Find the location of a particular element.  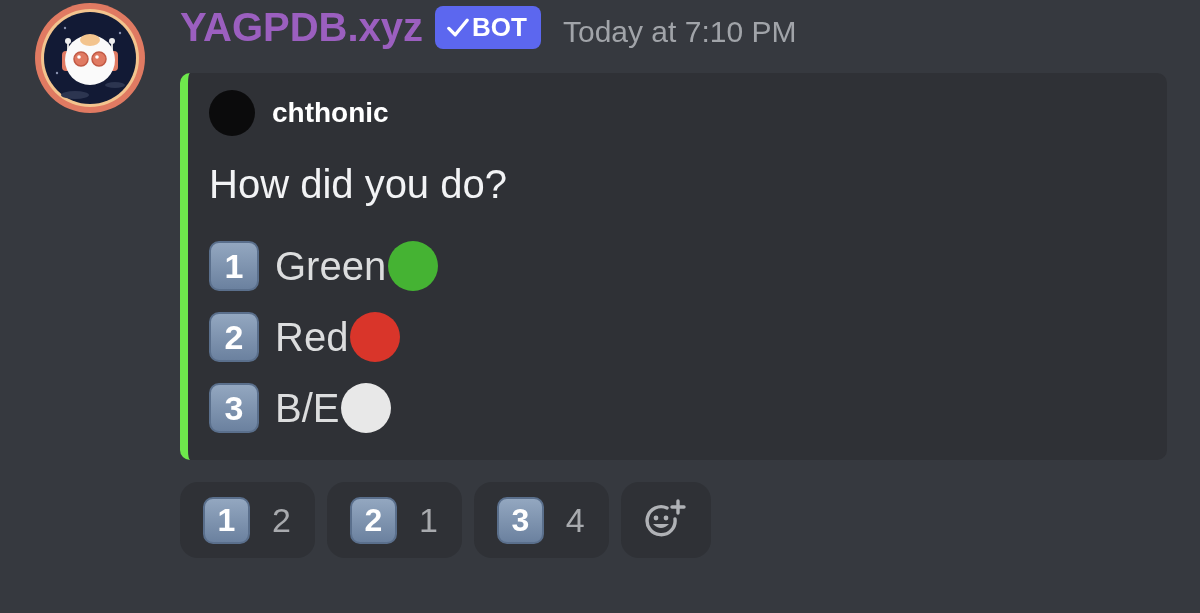

robot-avatar-drawing is located at coordinates (90, 58).